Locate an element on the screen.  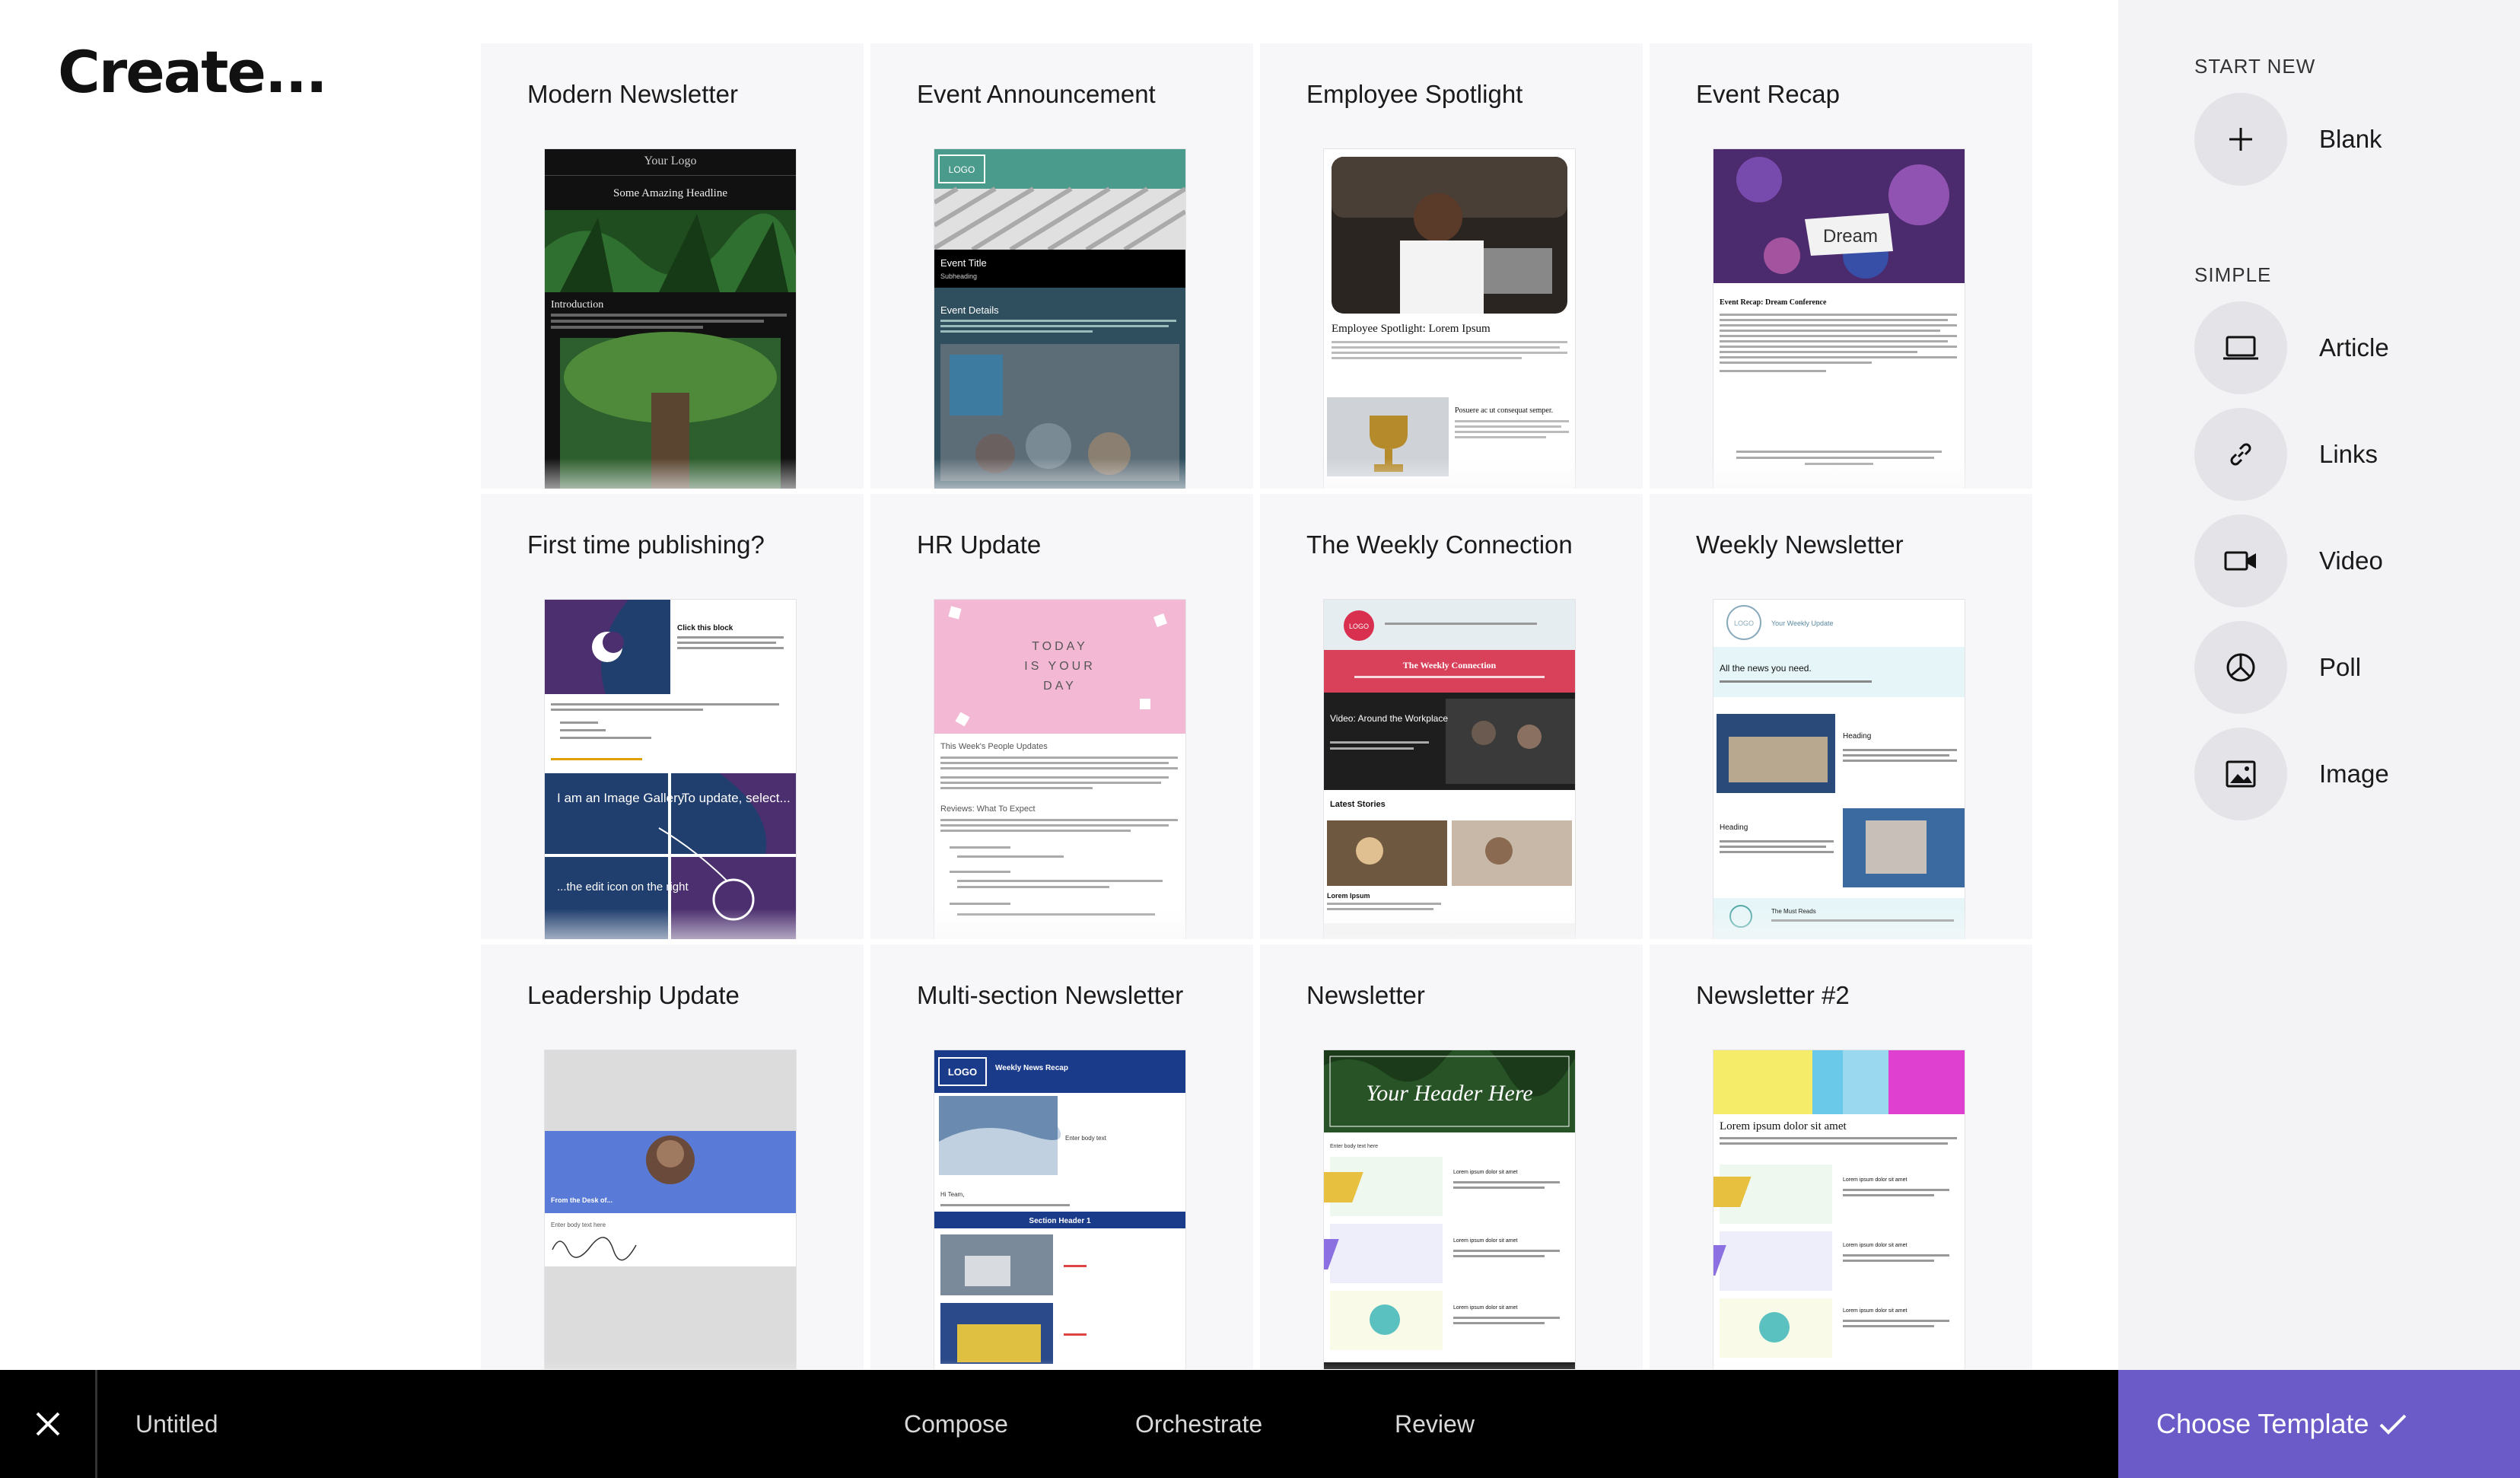
template-label: The Weekly Connection is located at coordinates (1439, 544).